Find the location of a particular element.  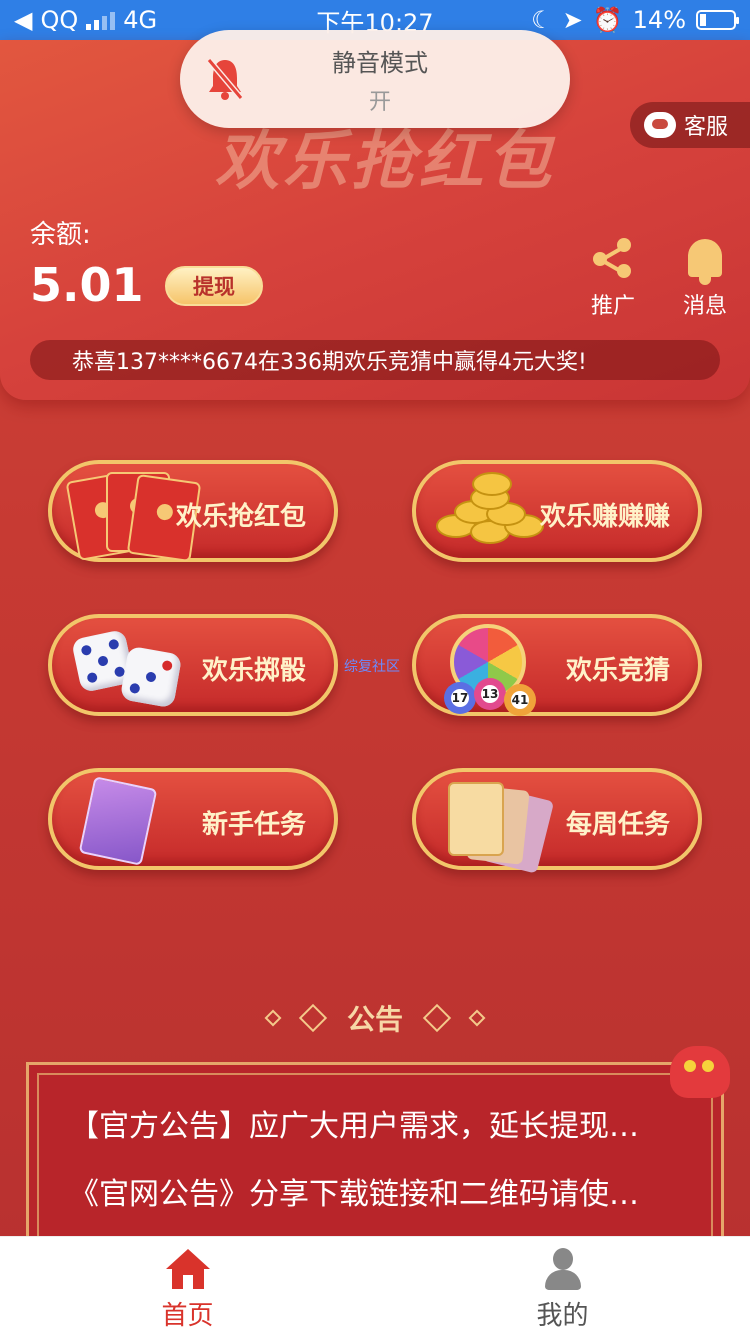

customer-service-label: 客服 is located at coordinates (706, 127).